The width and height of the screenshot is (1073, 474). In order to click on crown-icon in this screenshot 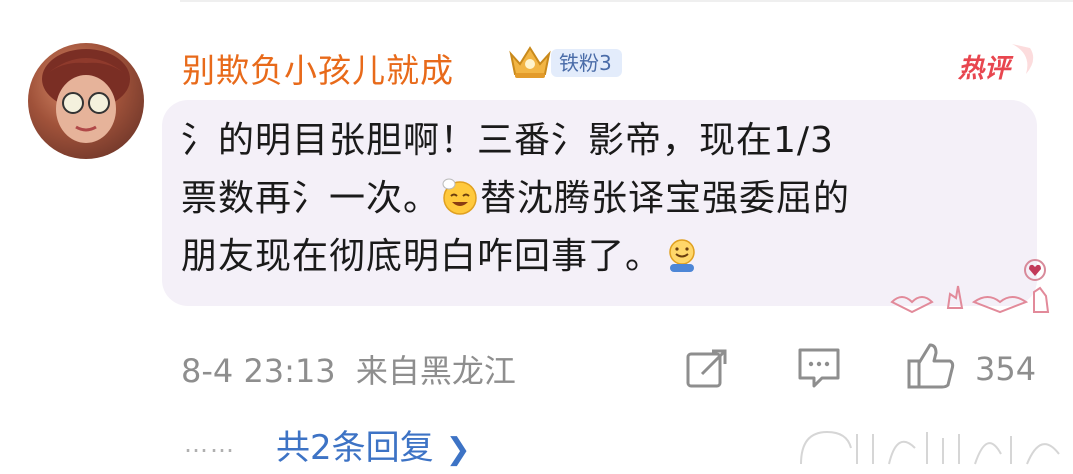, I will do `click(530, 62)`.